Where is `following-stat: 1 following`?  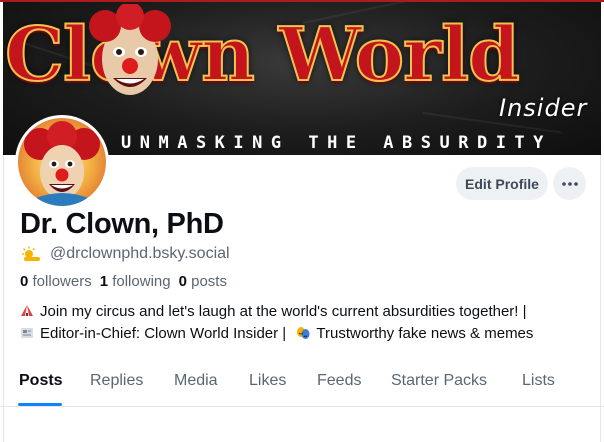
following-stat: 1 following is located at coordinates (135, 281).